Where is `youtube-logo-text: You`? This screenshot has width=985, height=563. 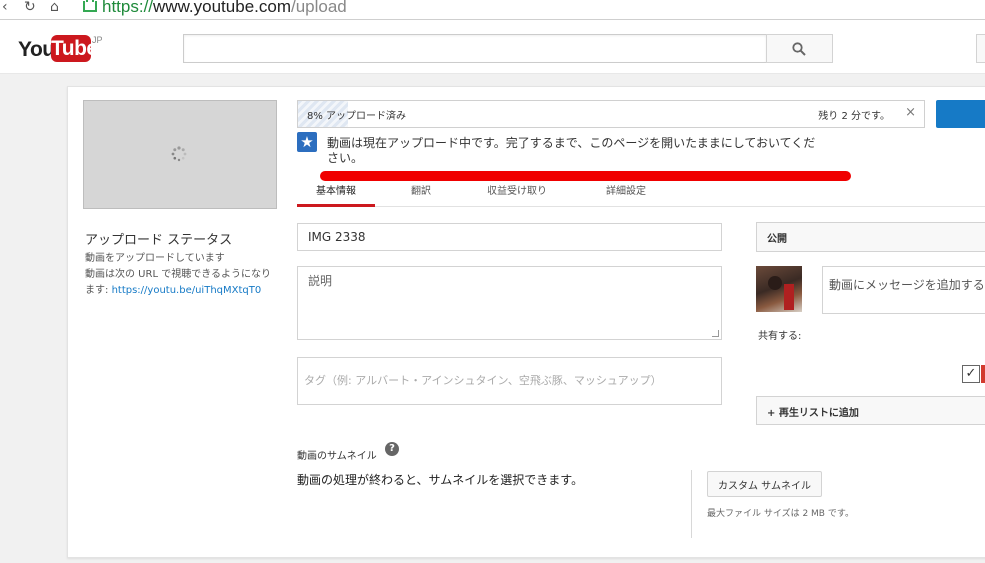 youtube-logo-text: You is located at coordinates (36, 50).